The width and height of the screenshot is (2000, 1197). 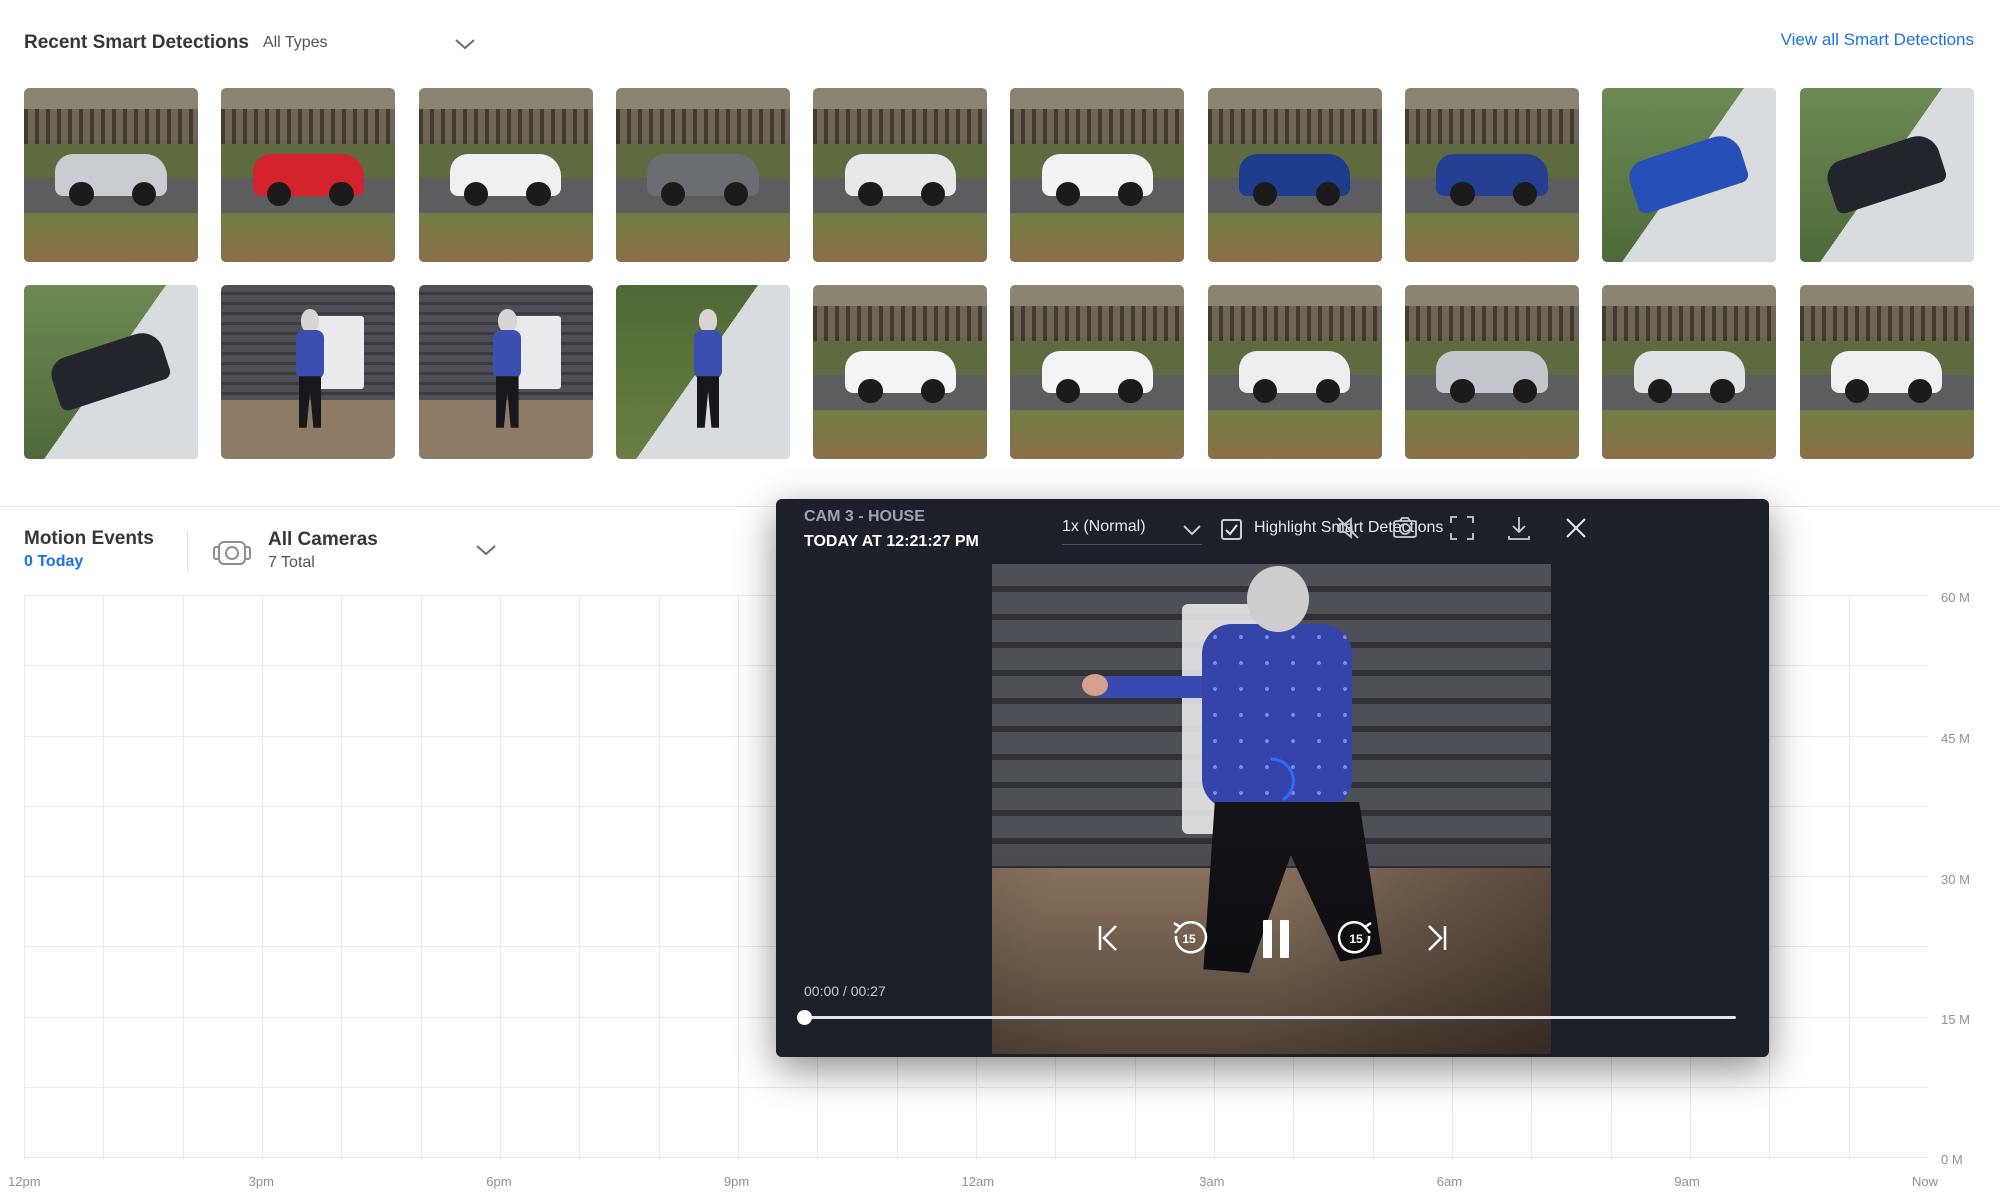 I want to click on x-axis-tick-label: 9am, so click(x=1687, y=1181).